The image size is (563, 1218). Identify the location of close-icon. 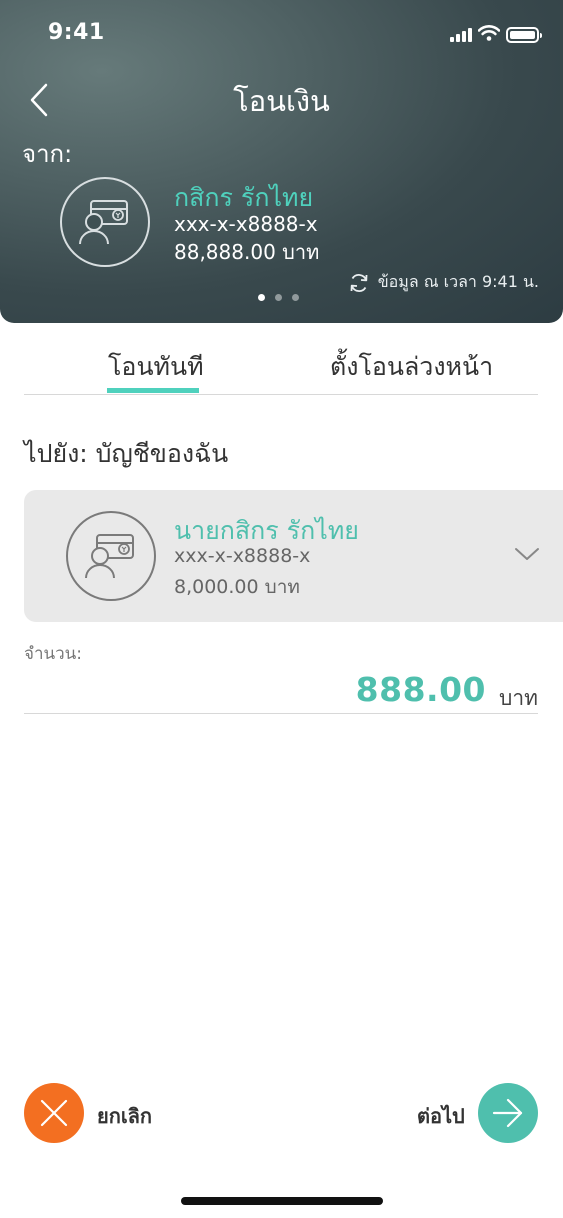
(54, 1113).